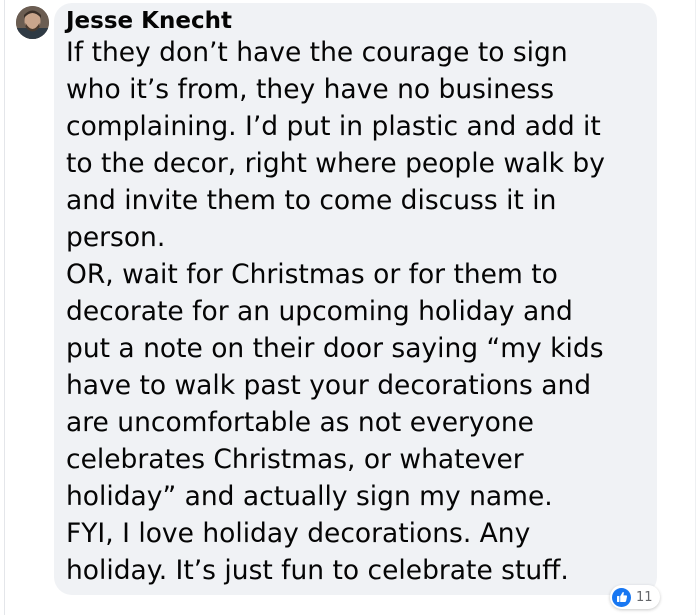 The image size is (700, 615). What do you see at coordinates (295, 459) in the screenshot?
I see `comment-line: celebrates Christmas, or whatever` at bounding box center [295, 459].